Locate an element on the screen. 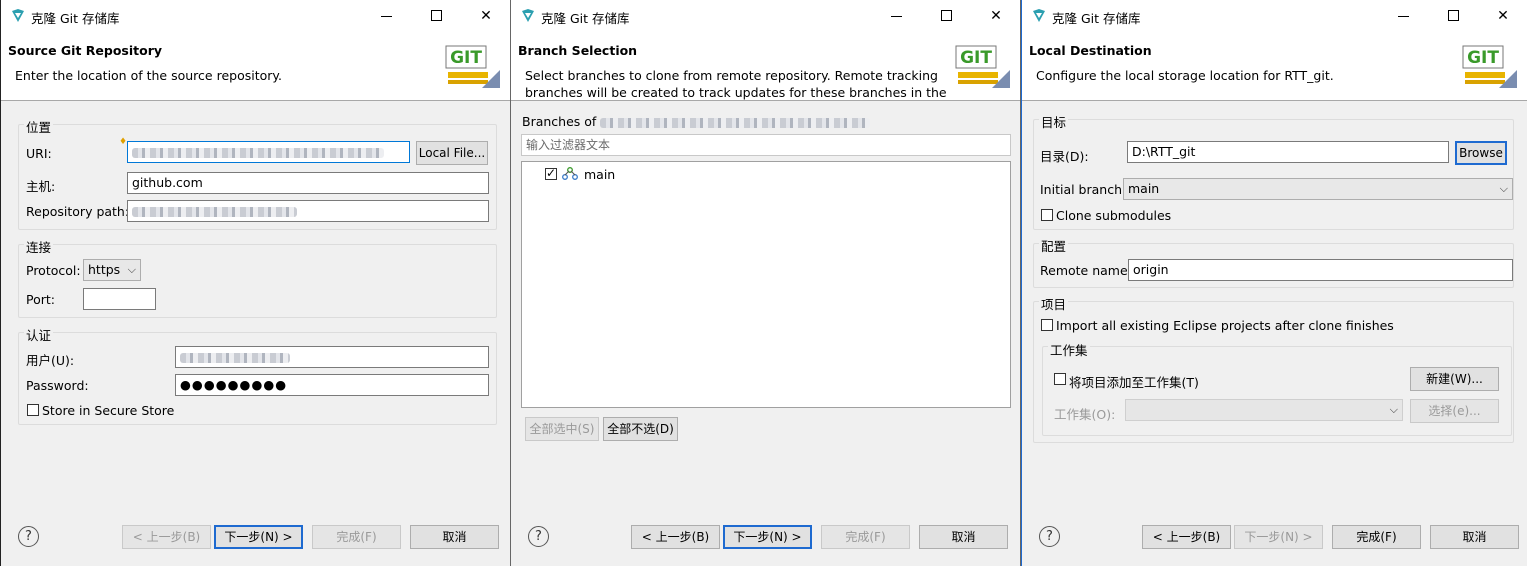 This screenshot has width=1527, height=566. location-group-label: 位置 is located at coordinates (39, 126).